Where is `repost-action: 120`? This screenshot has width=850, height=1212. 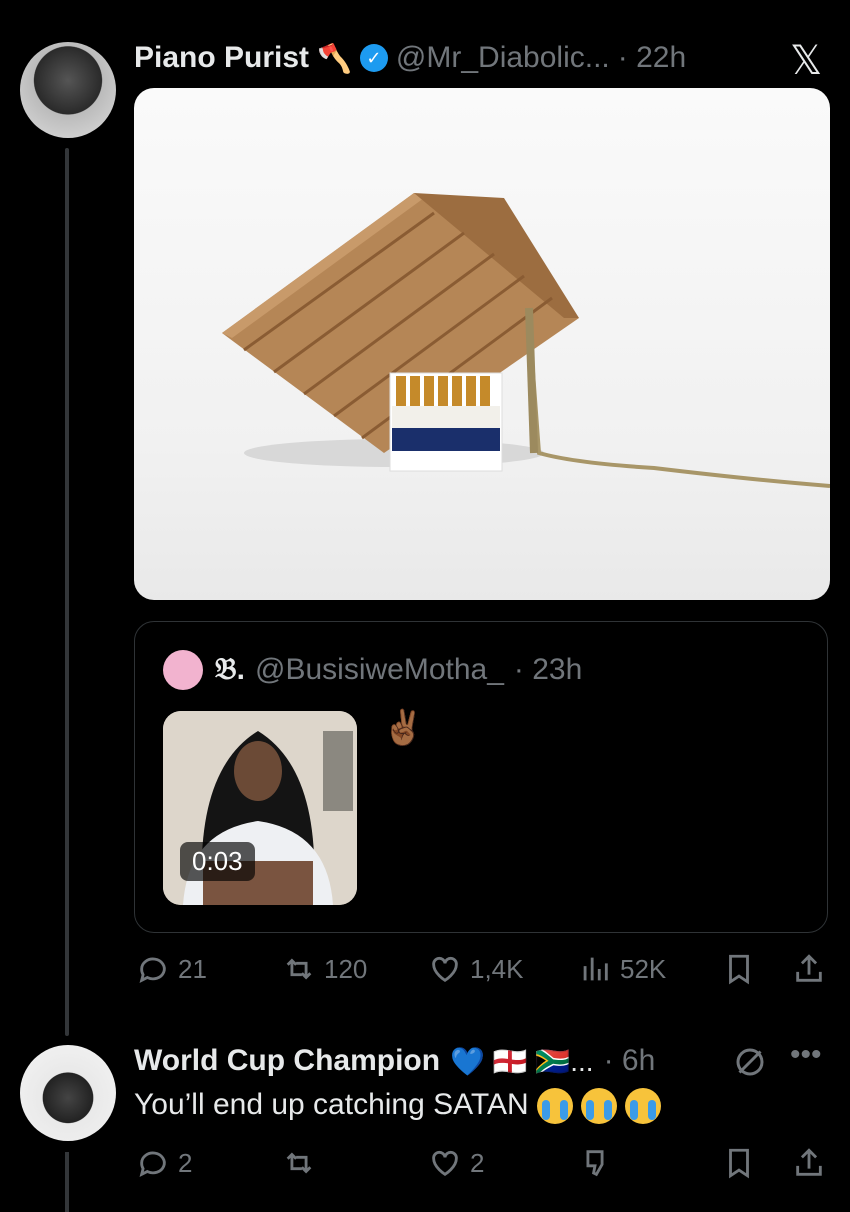 repost-action: 120 is located at coordinates (324, 969).